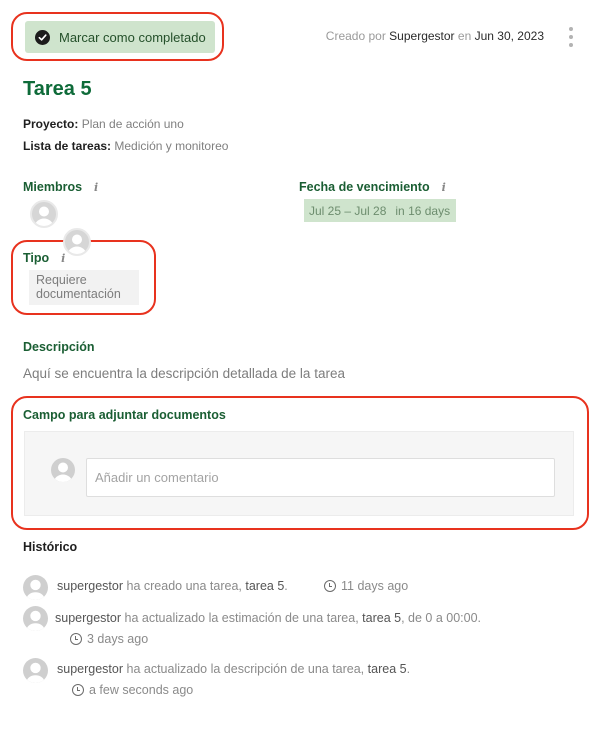 The width and height of the screenshot is (598, 735). I want to click on mark-complete-button: Marcar como completado, so click(120, 37).